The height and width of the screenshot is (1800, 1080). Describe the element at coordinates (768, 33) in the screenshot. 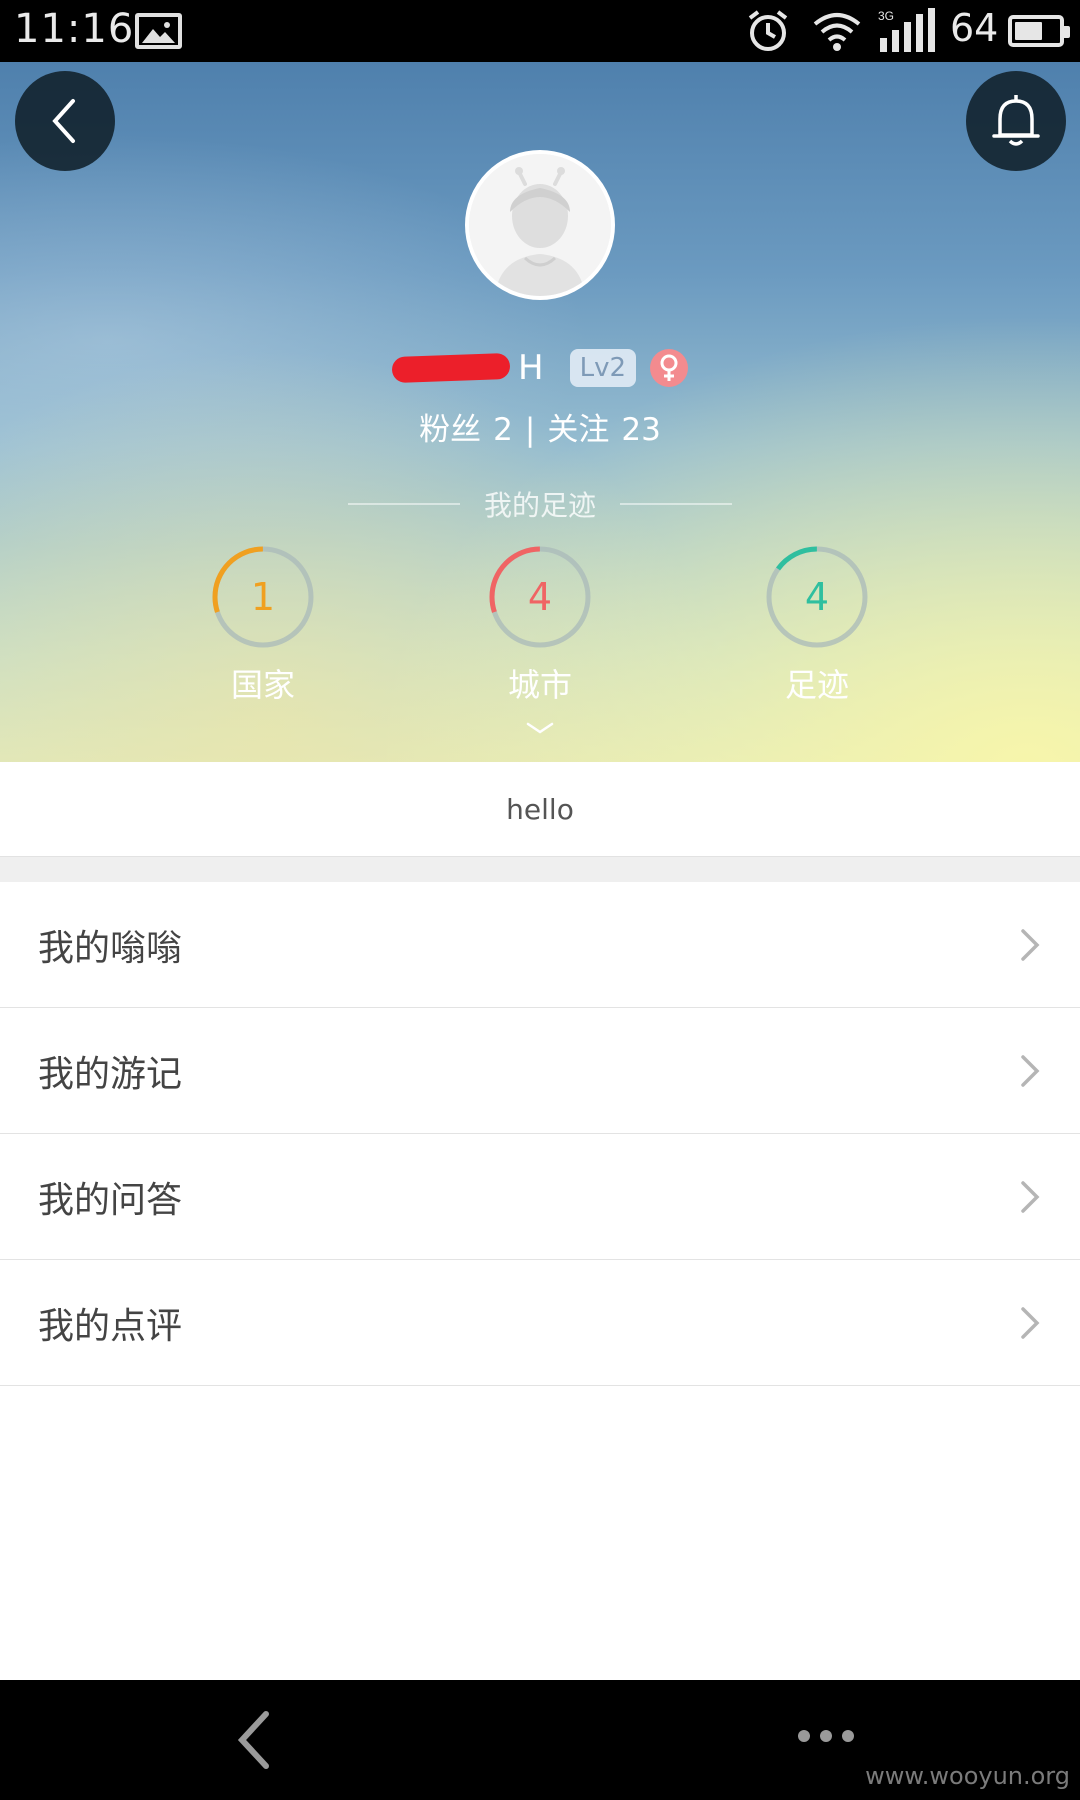

I see `alarm-icon` at that location.